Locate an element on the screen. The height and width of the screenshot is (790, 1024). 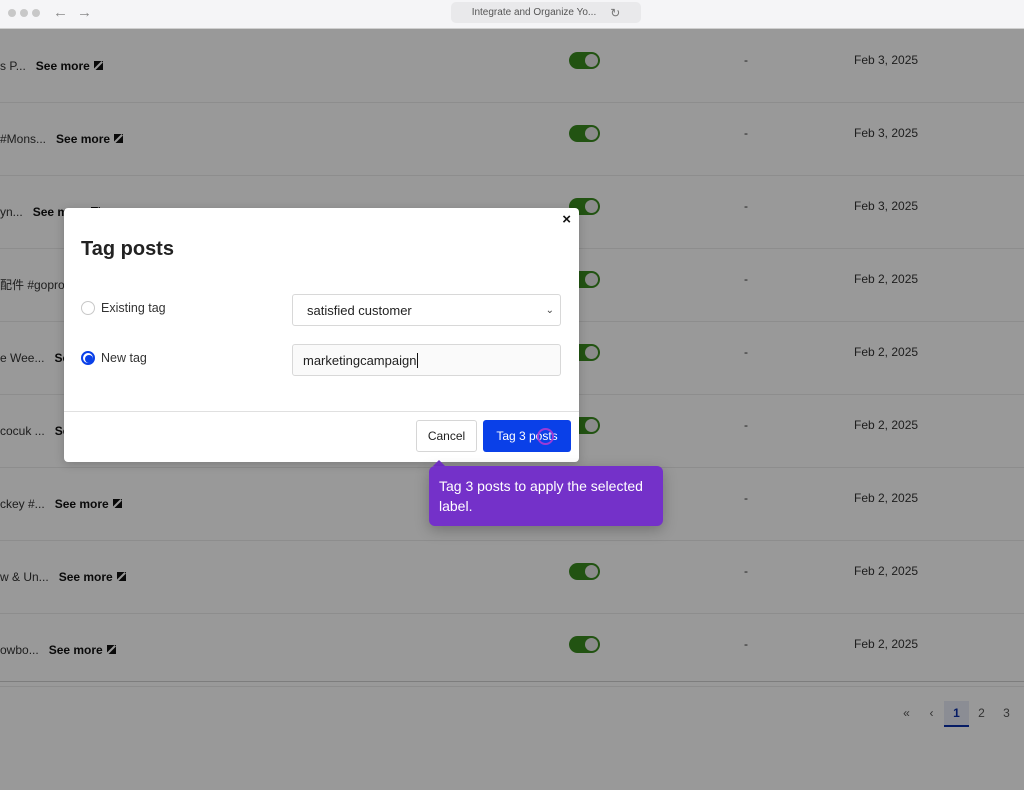
minimize-window-dot is located at coordinates (24, 13).